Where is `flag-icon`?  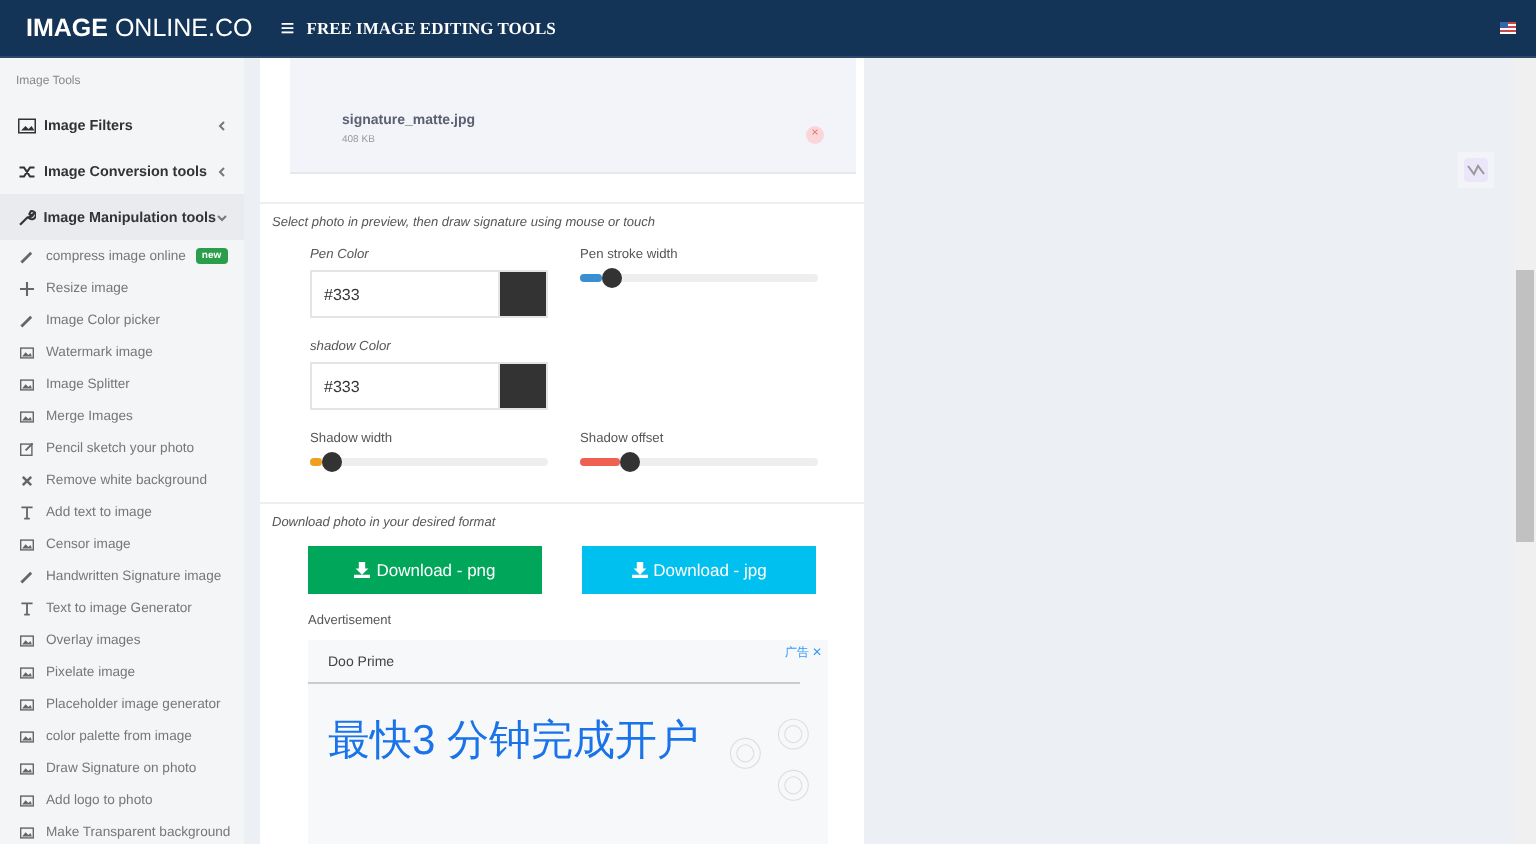
flag-icon is located at coordinates (1508, 28).